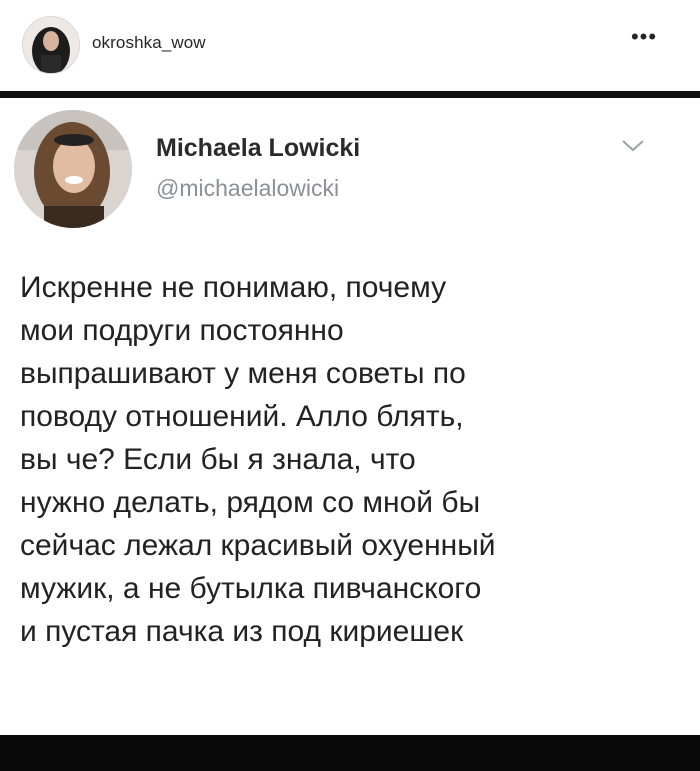  What do you see at coordinates (258, 545) in the screenshot?
I see `tweet-text-line: сейчас лежал красивый охуенный` at bounding box center [258, 545].